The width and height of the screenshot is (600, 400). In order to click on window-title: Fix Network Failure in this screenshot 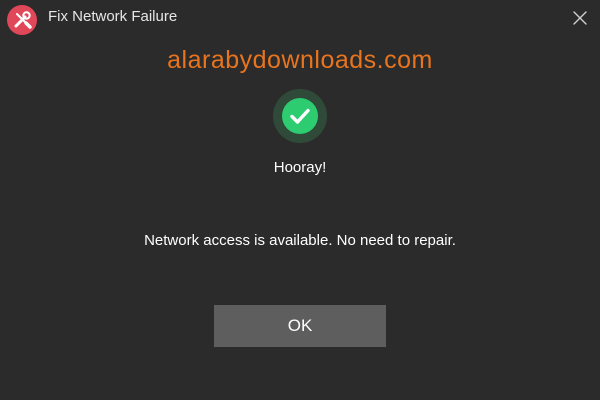, I will do `click(113, 16)`.